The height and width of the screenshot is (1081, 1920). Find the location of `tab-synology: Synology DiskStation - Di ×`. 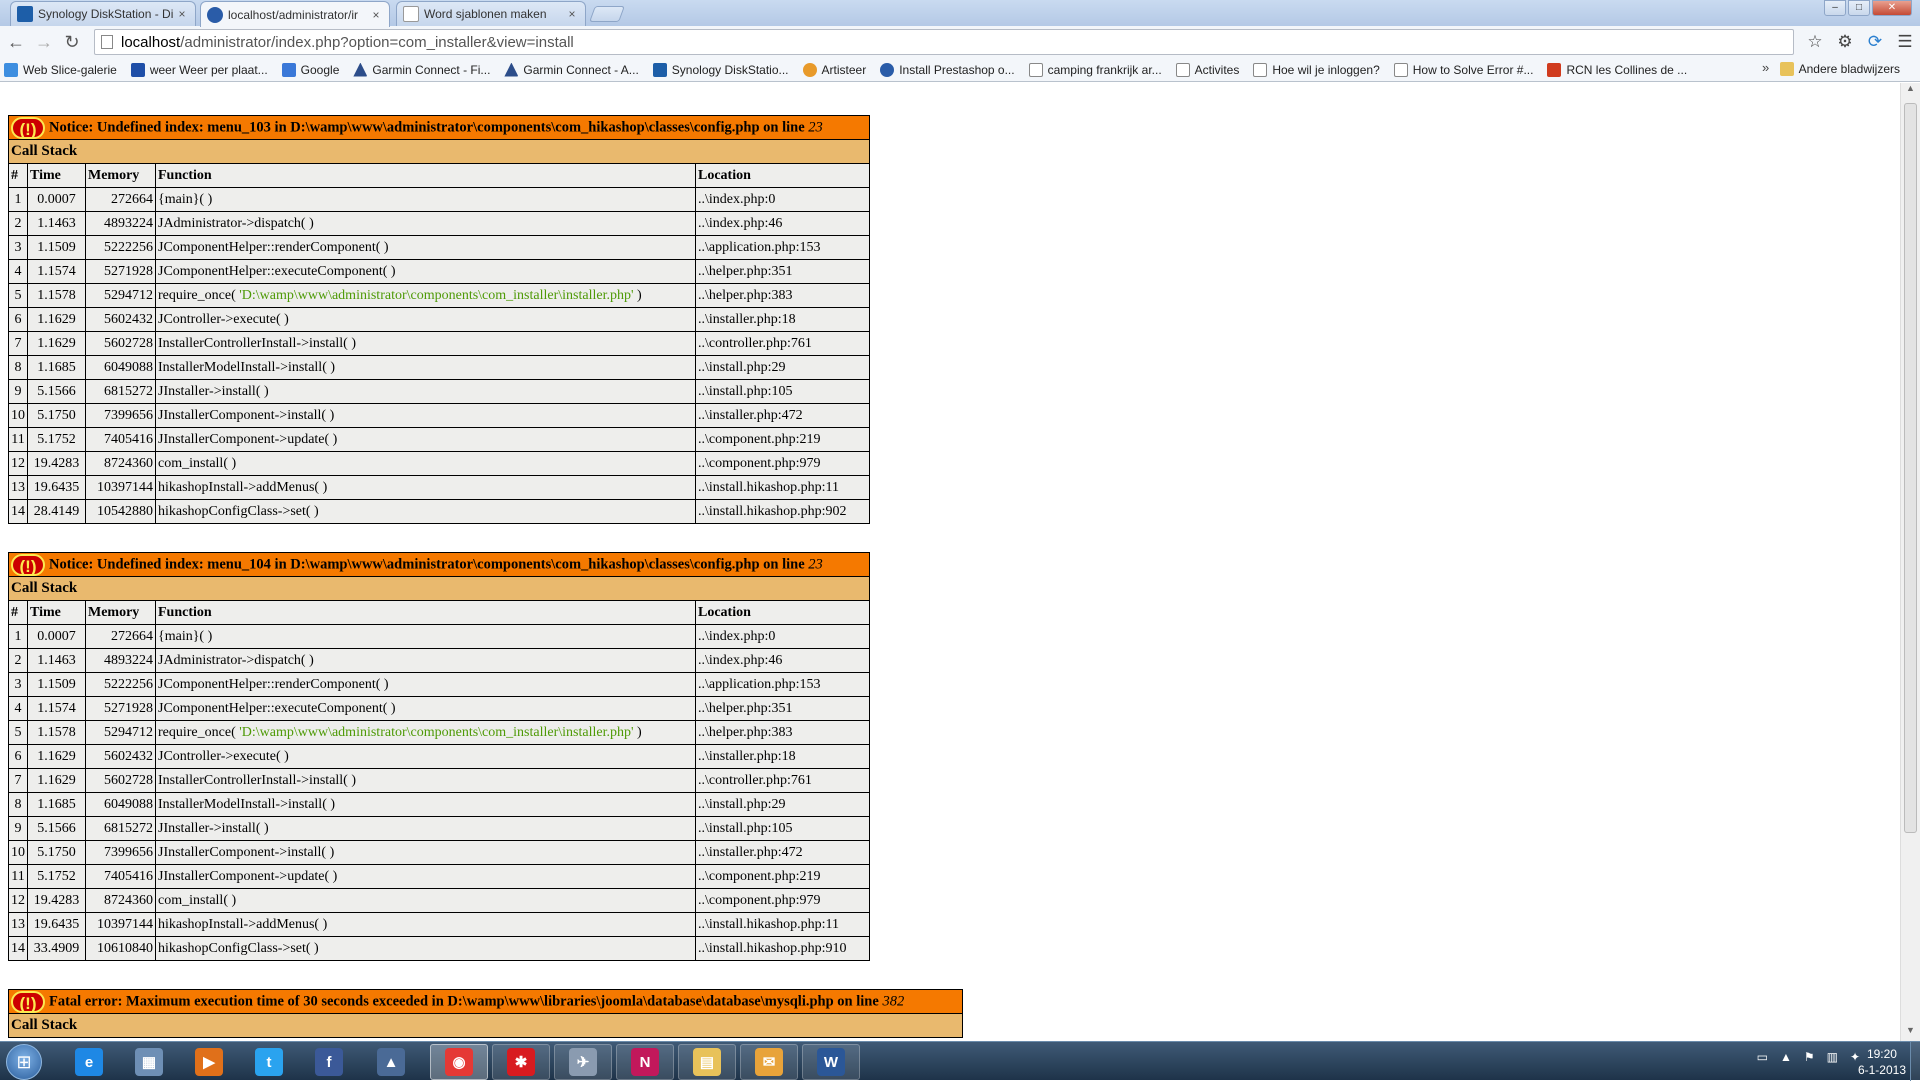

tab-synology: Synology DiskStation - Di × is located at coordinates (103, 13).